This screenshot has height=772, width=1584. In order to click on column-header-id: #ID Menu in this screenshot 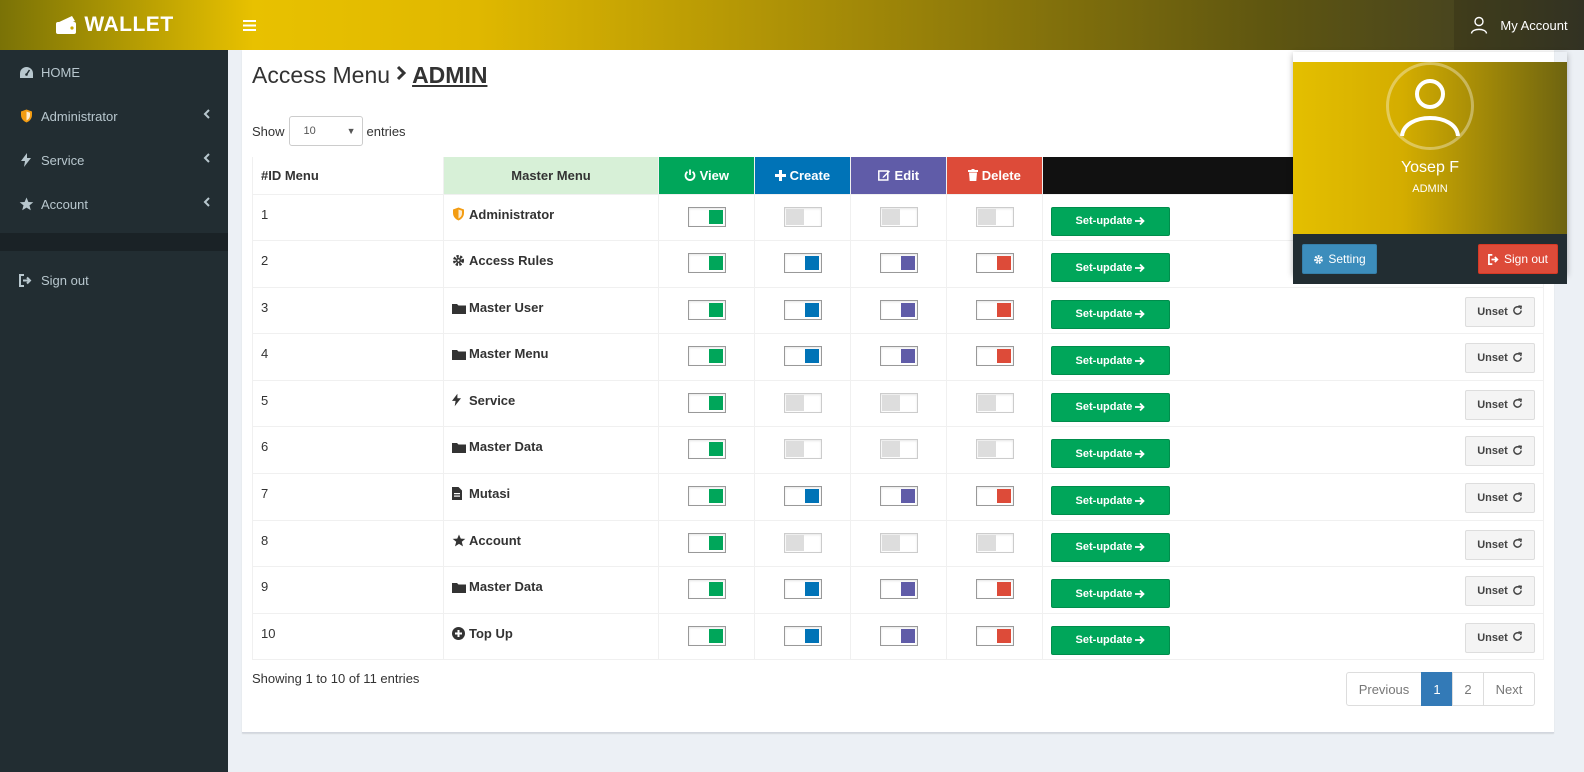, I will do `click(348, 175)`.